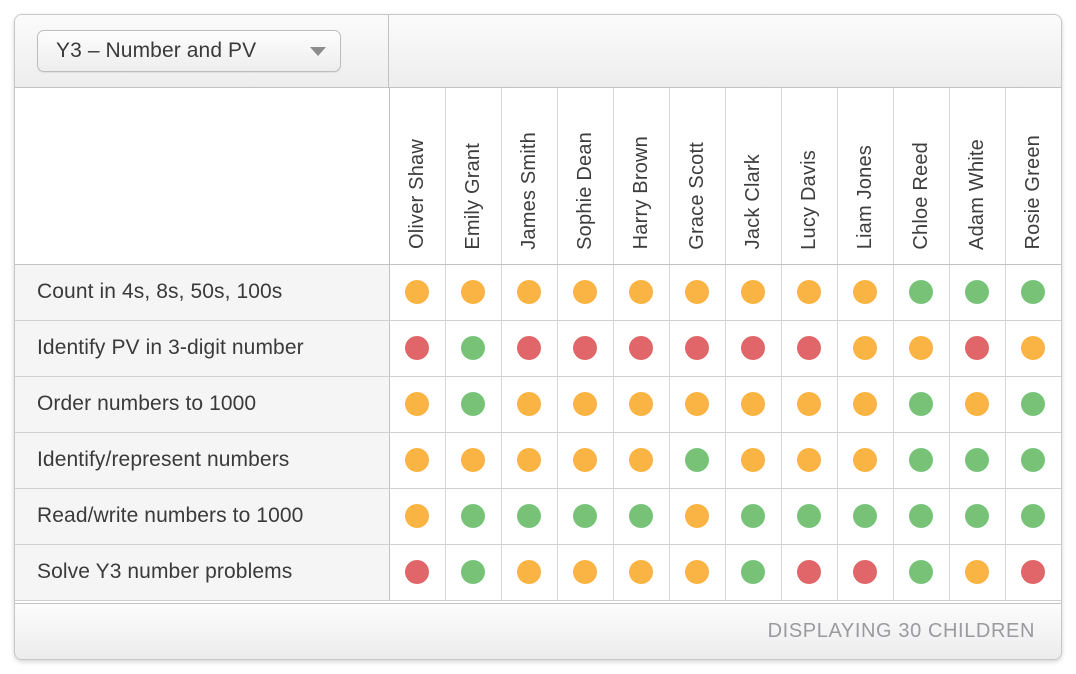 Image resolution: width=1076 pixels, height=674 pixels. Describe the element at coordinates (809, 176) in the screenshot. I see `student-header-cell: Lucy Davis` at that location.